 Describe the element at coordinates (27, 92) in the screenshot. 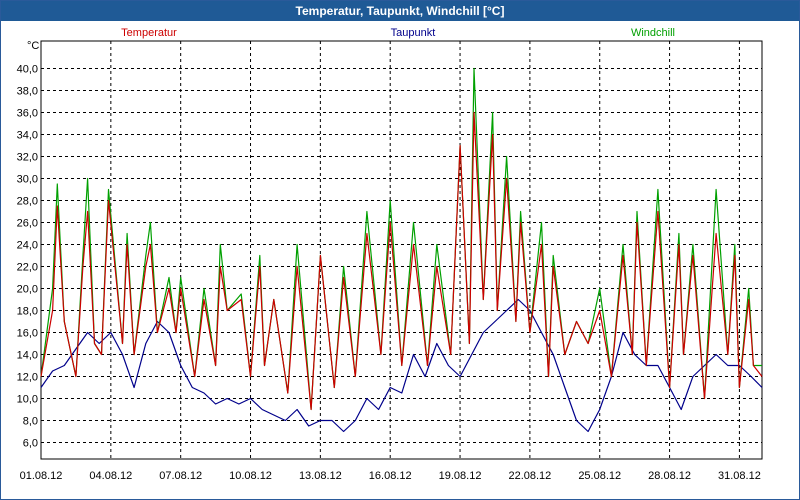

I see `y-tick-label: 38,0` at that location.